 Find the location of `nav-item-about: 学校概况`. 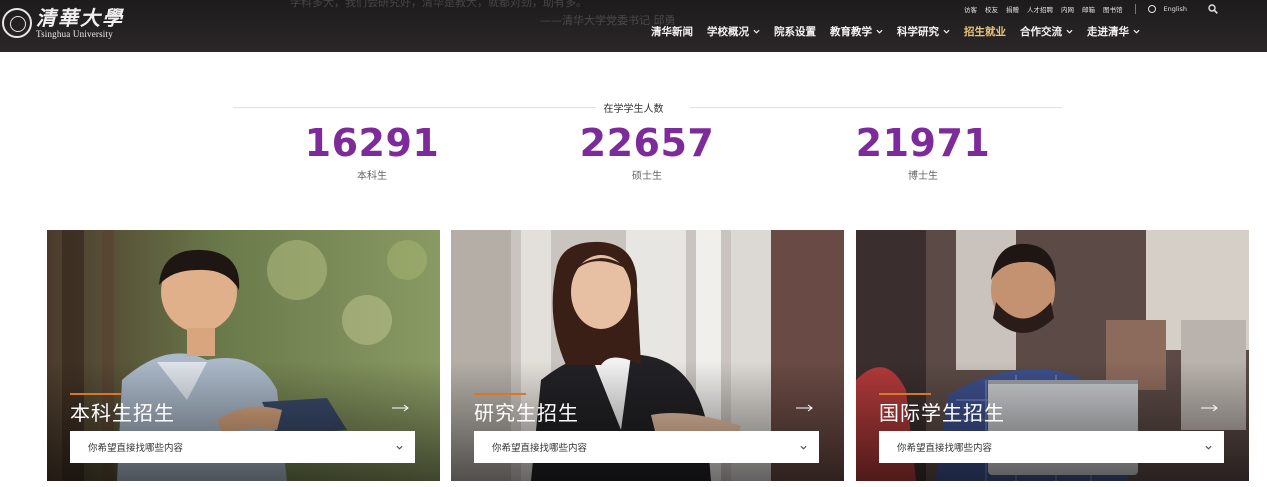

nav-item-about: 学校概况 is located at coordinates (733, 31).